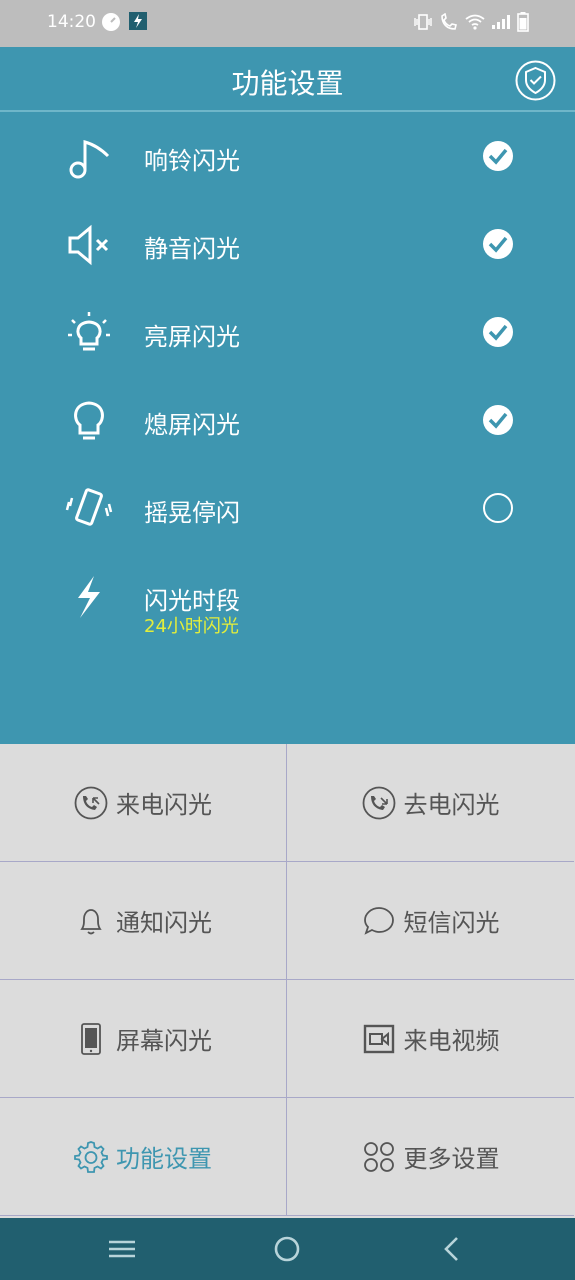  Describe the element at coordinates (91, 1156) in the screenshot. I see `gear-icon` at that location.